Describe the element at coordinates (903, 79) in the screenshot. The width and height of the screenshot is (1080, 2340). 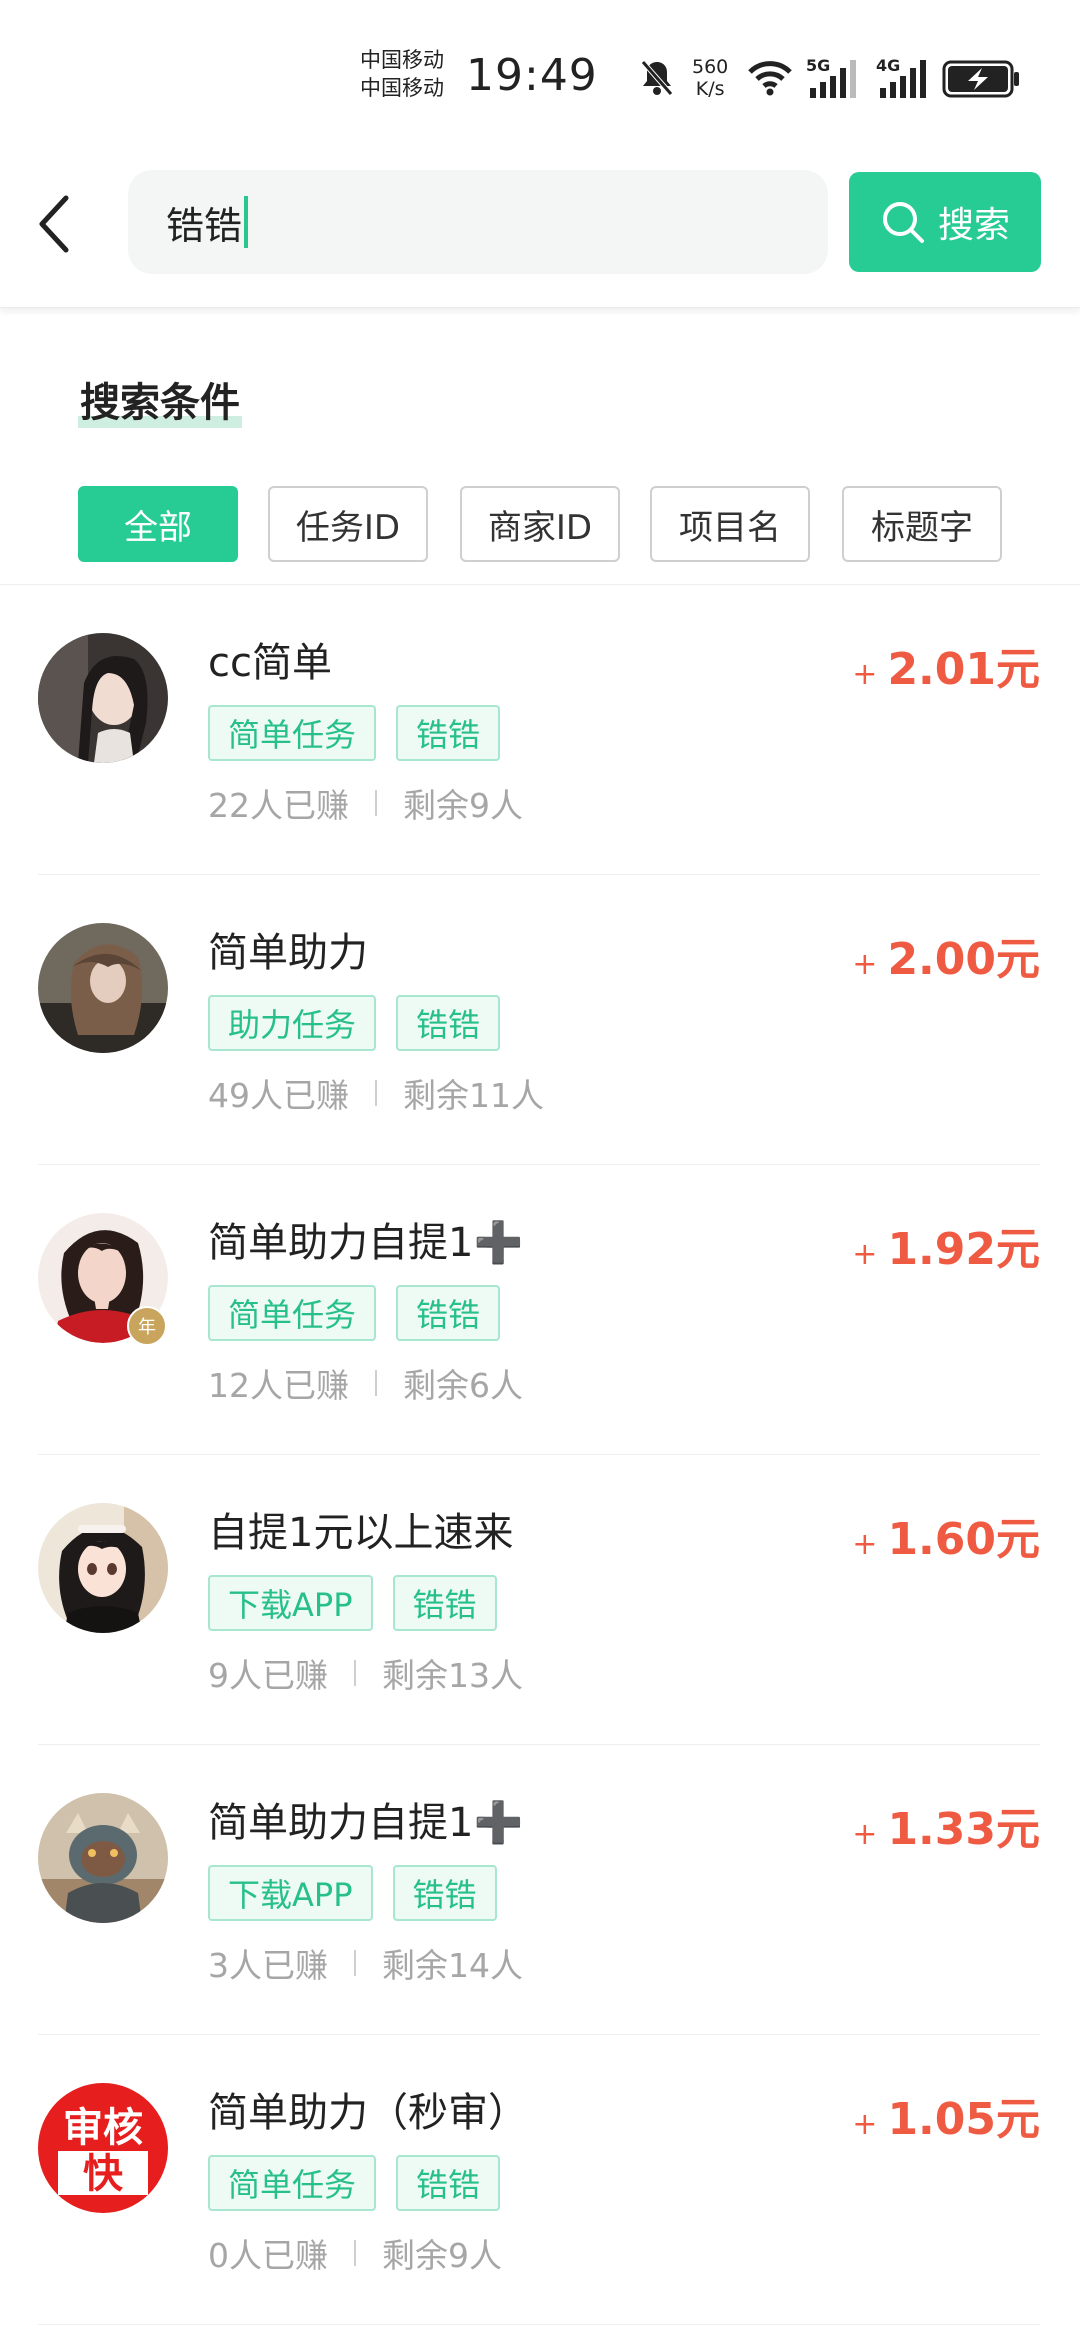
I see `signal-4g-icon` at that location.